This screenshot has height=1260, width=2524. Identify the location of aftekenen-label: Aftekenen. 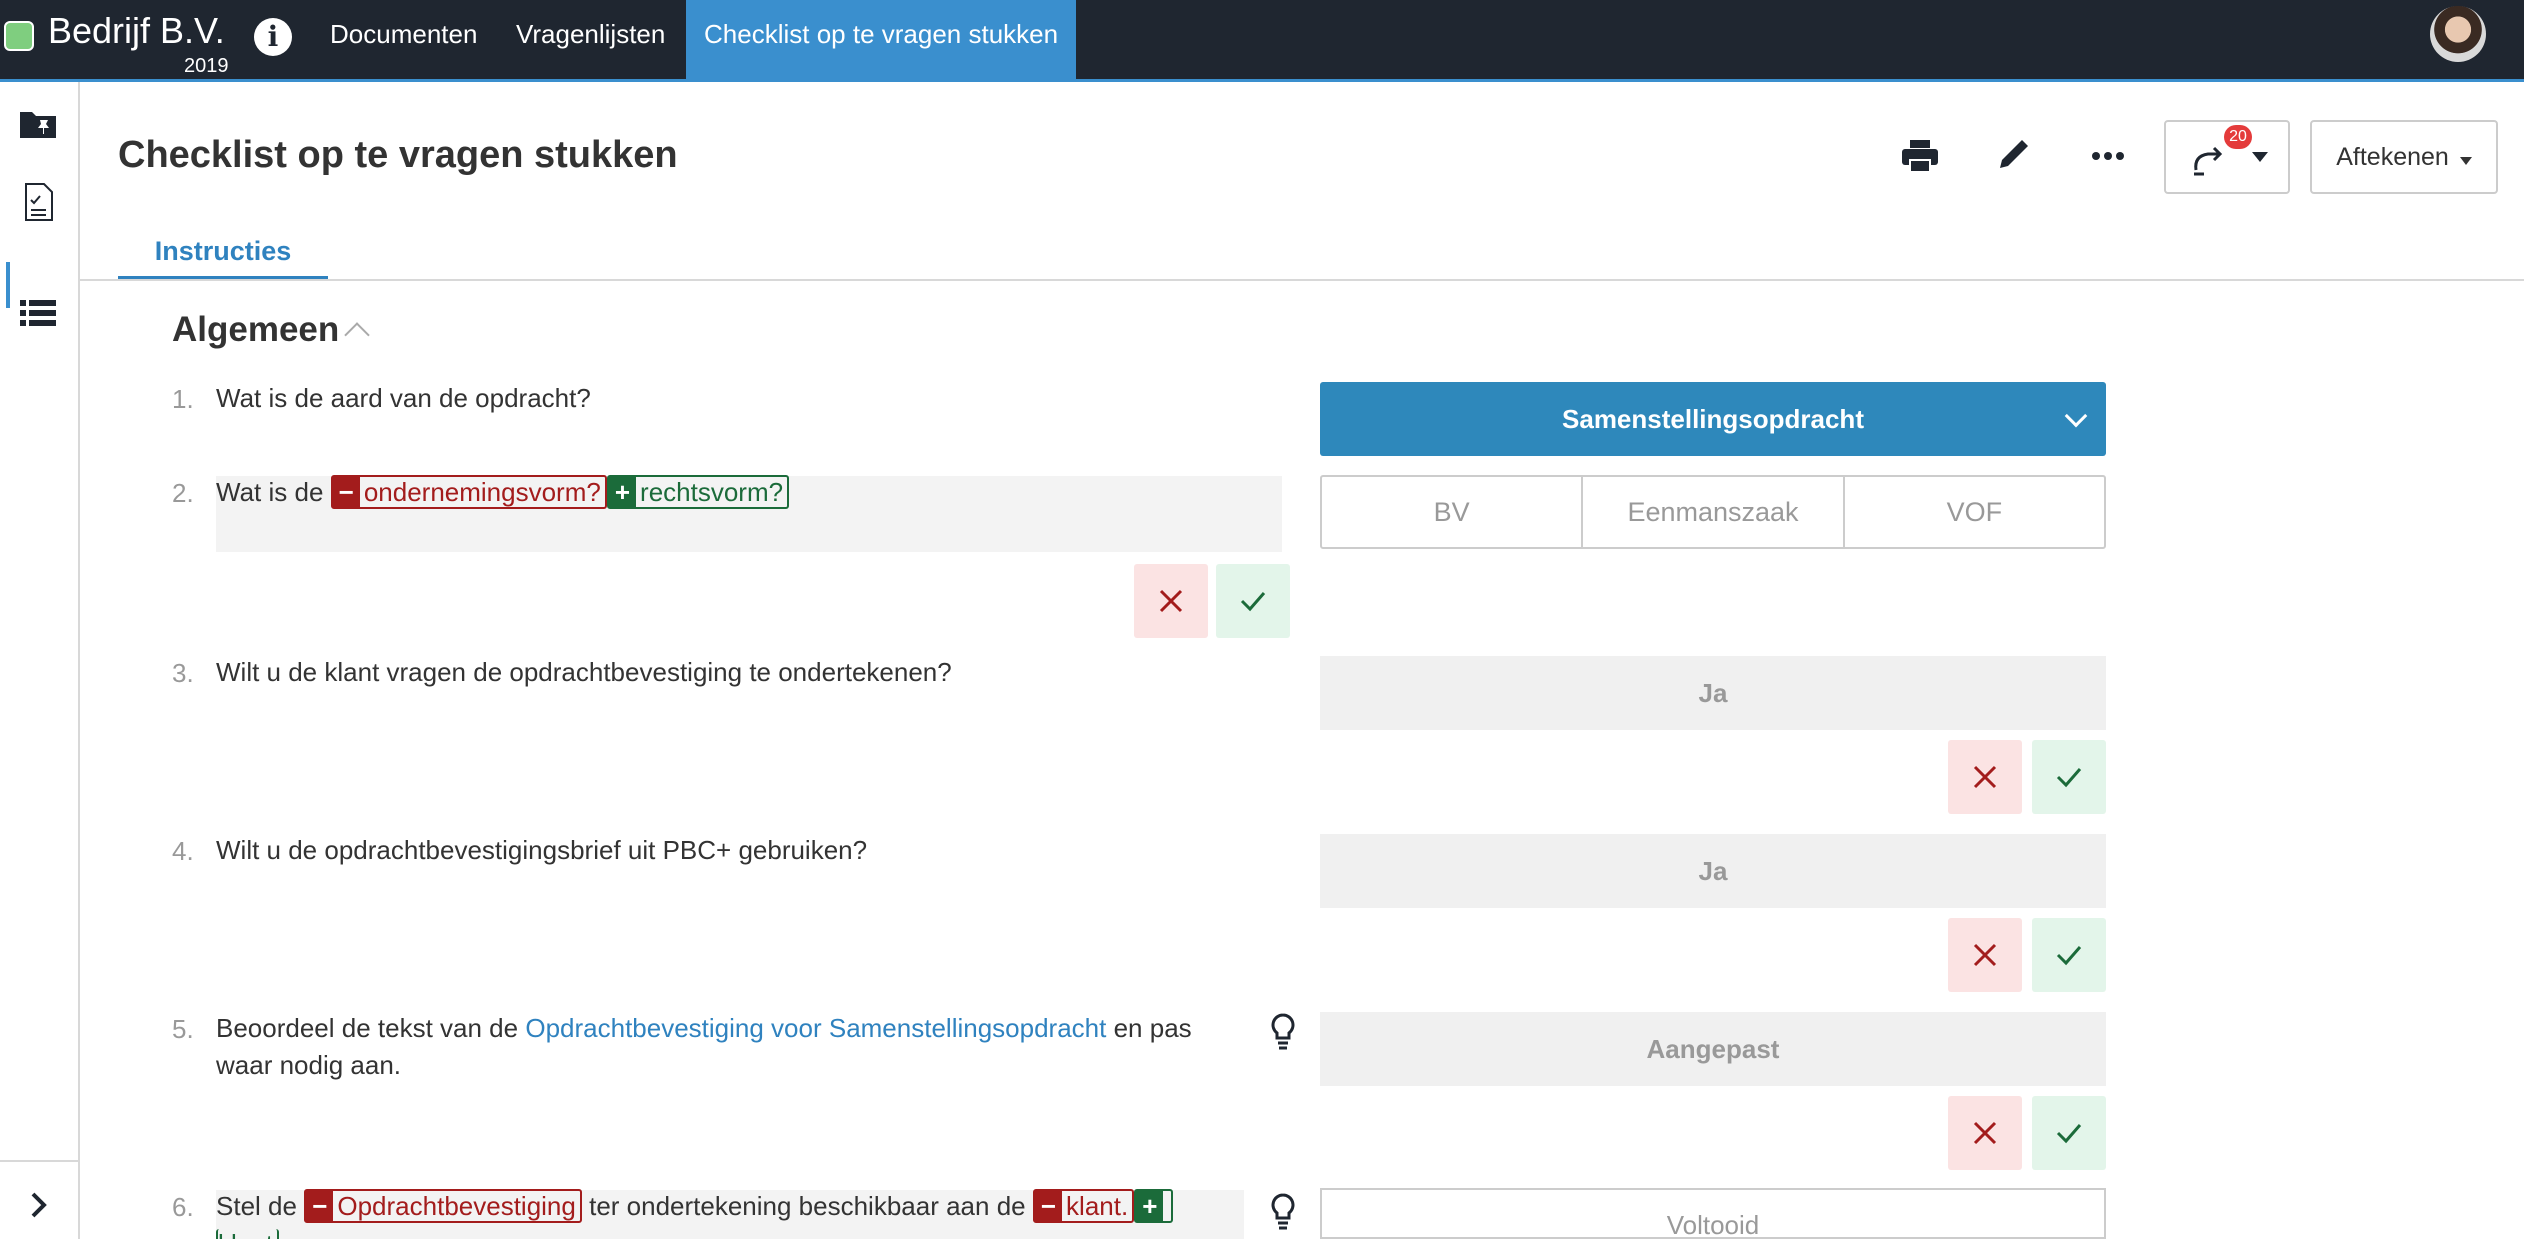
(2392, 157).